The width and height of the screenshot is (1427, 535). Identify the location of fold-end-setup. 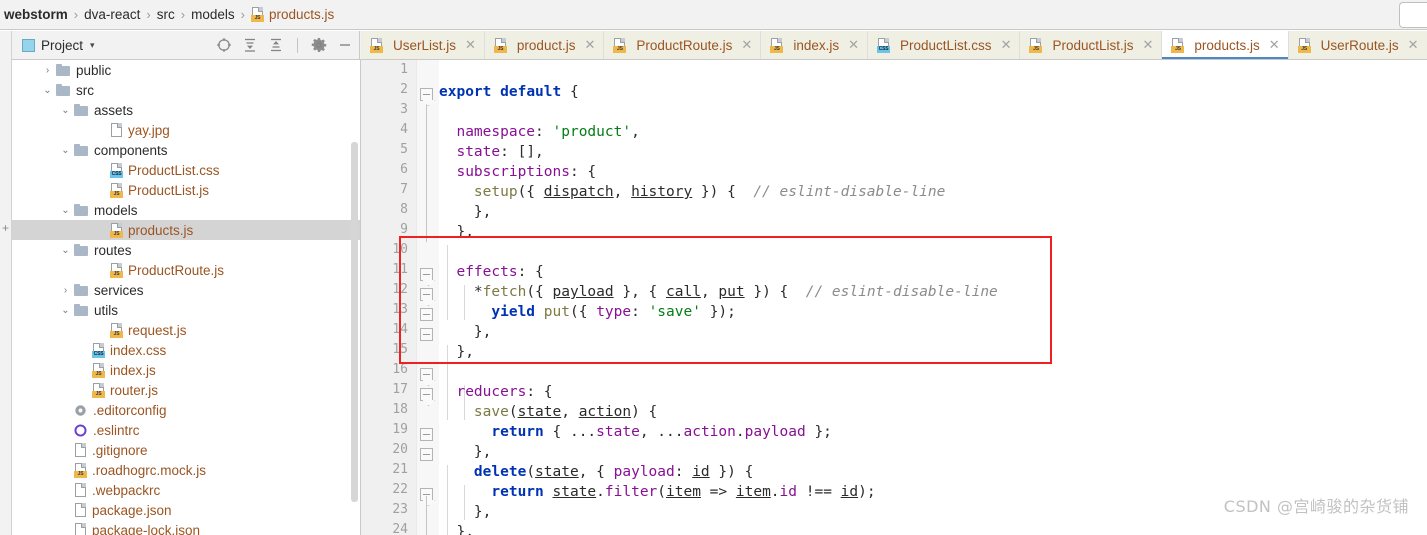
(426, 314).